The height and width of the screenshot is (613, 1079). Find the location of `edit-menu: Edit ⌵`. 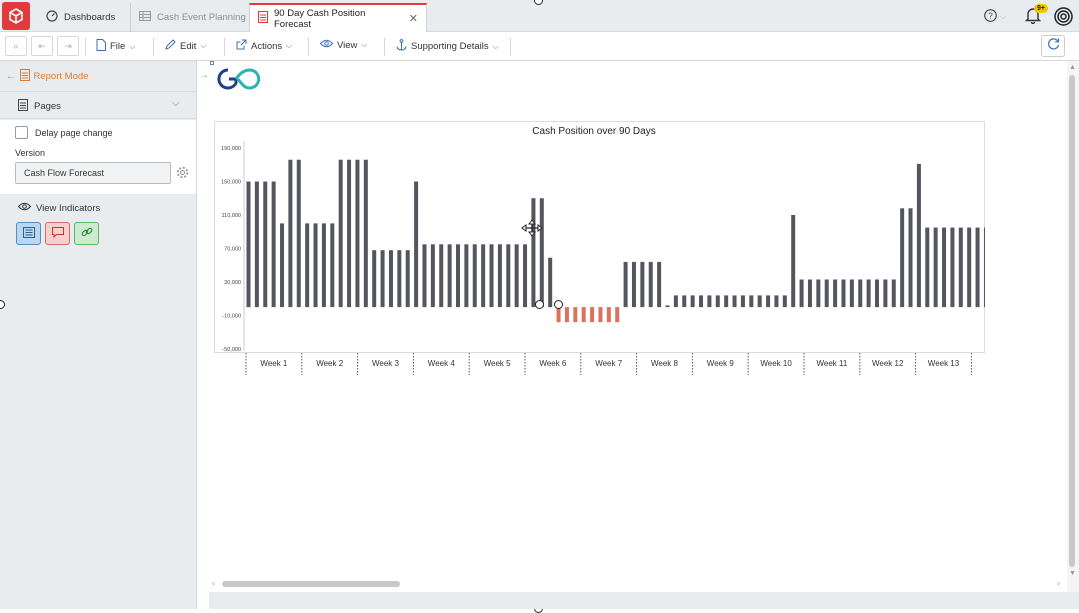

edit-menu: Edit ⌵ is located at coordinates (185, 46).